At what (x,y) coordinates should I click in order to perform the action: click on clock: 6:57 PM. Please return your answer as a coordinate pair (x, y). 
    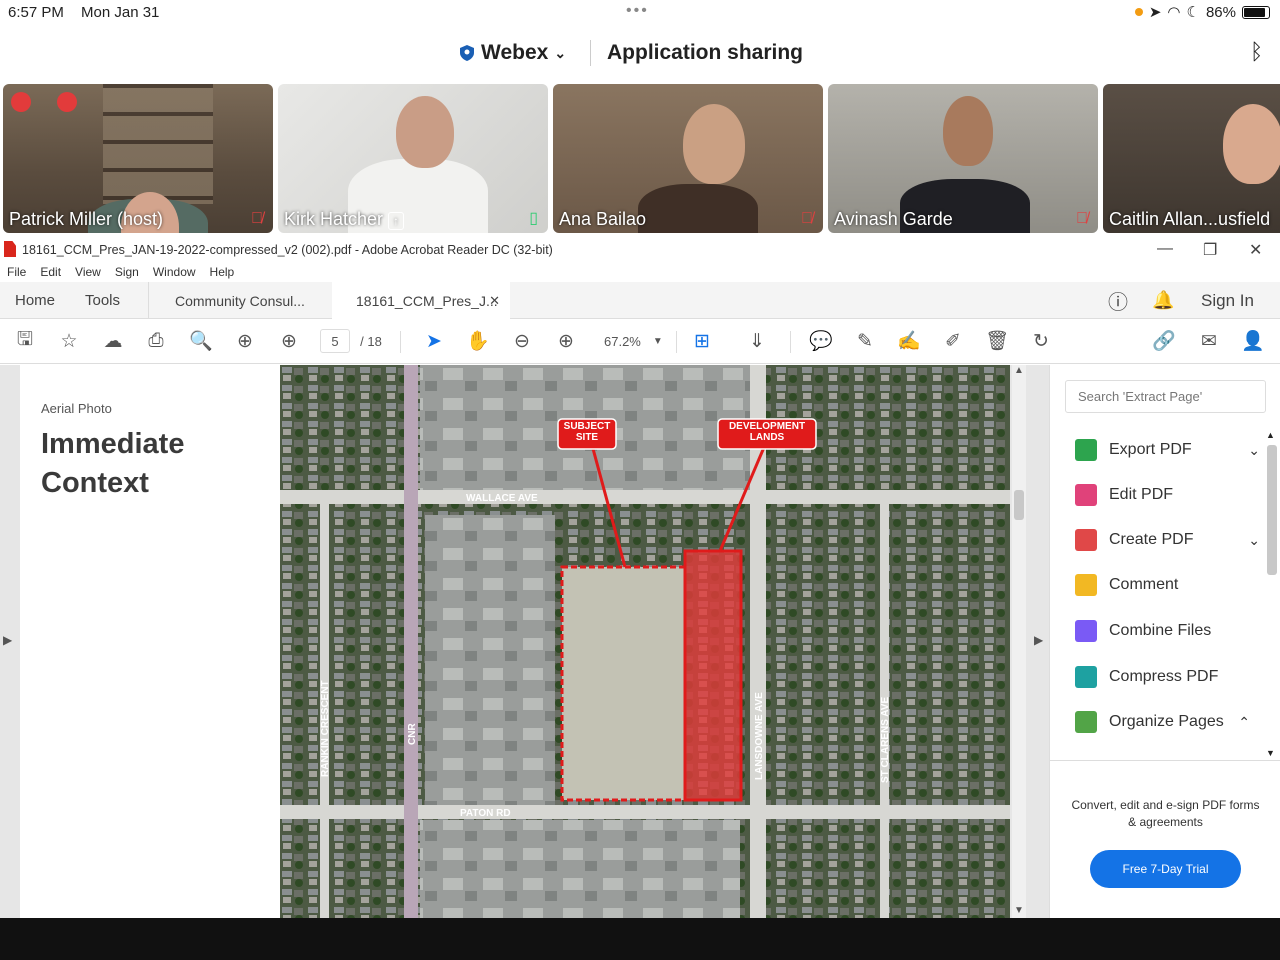
    Looking at the image, I should click on (36, 12).